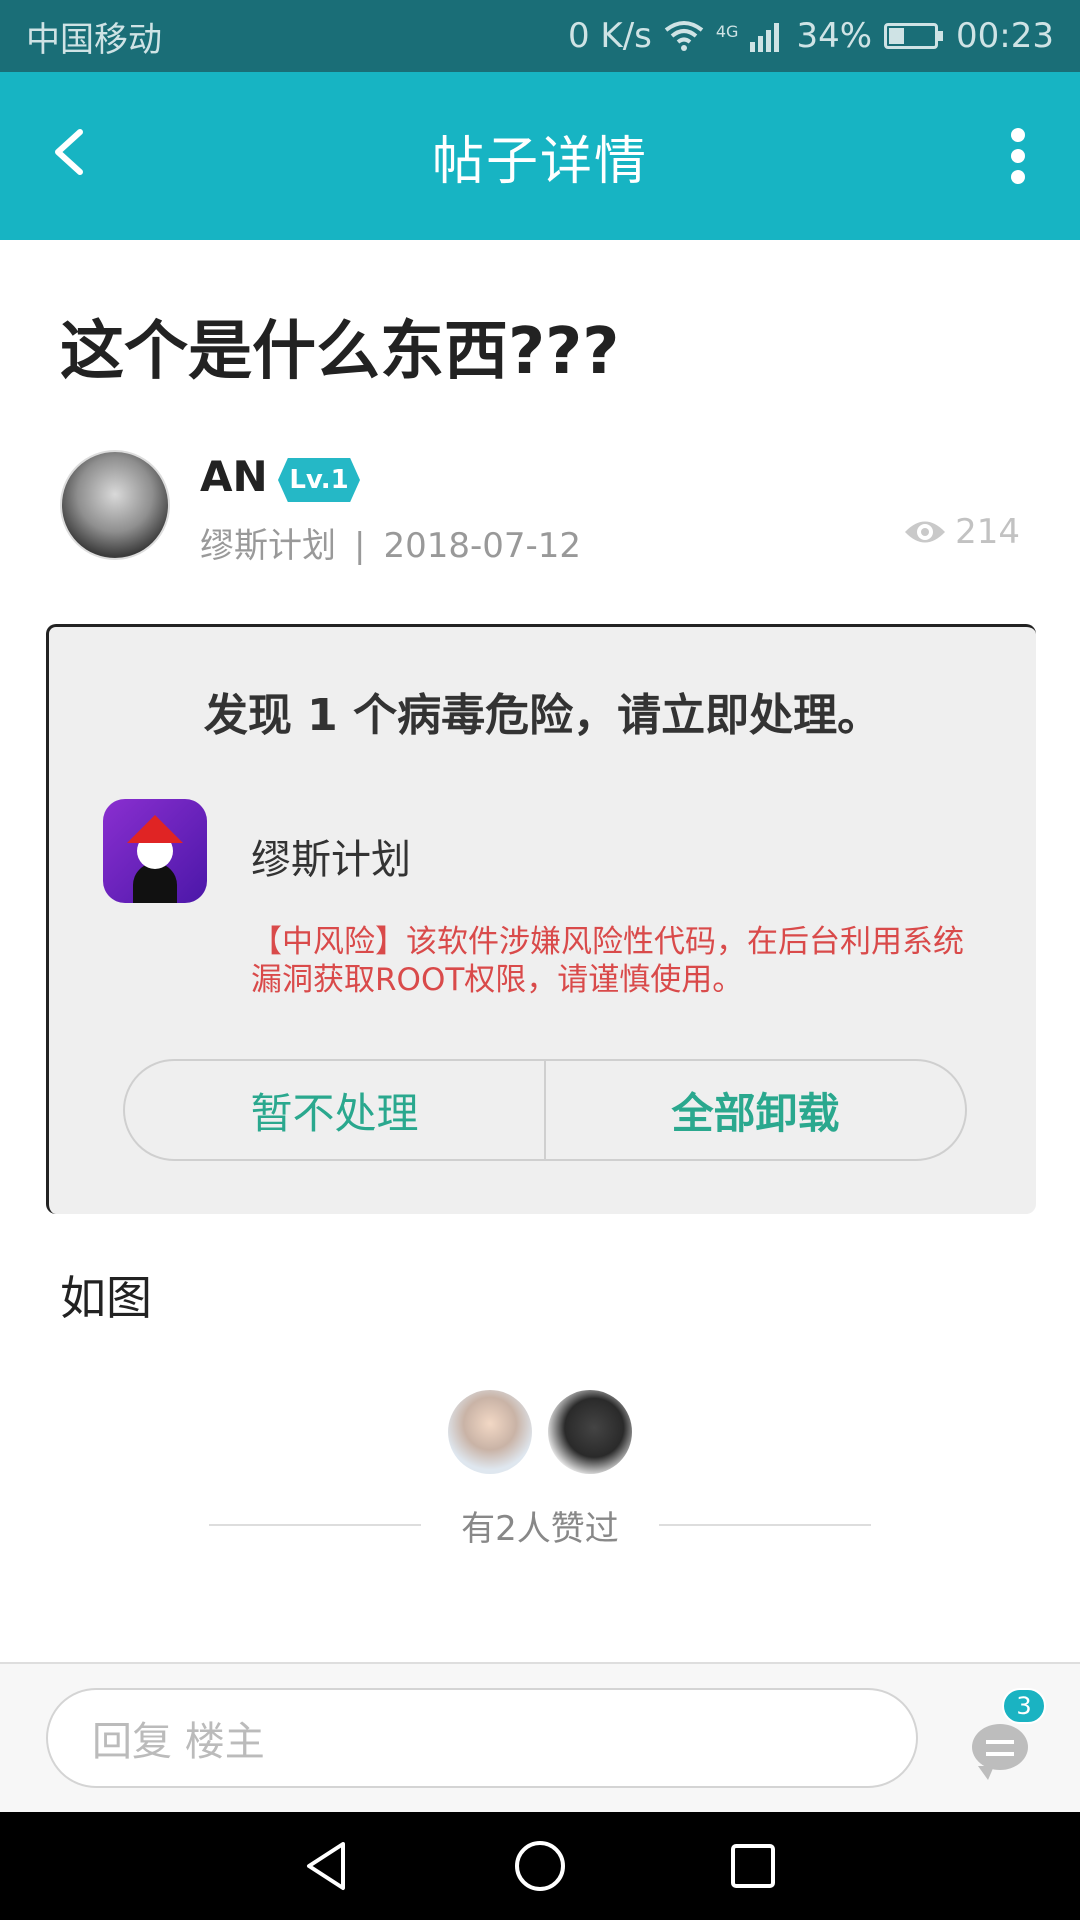 This screenshot has width=1080, height=1920. I want to click on post-date: 2018-07-12, so click(482, 546).